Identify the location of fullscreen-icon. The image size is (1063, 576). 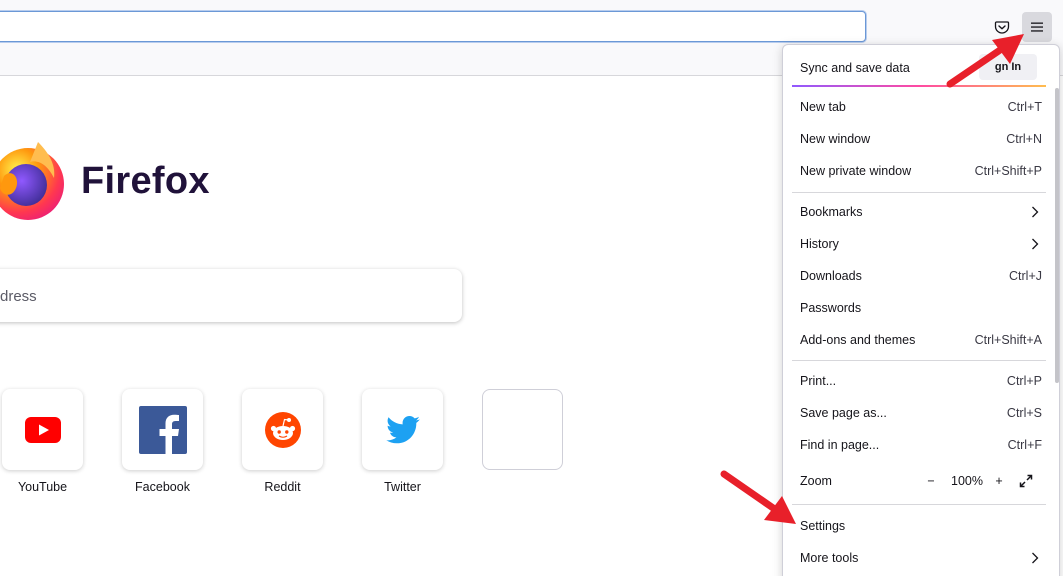
(1026, 481).